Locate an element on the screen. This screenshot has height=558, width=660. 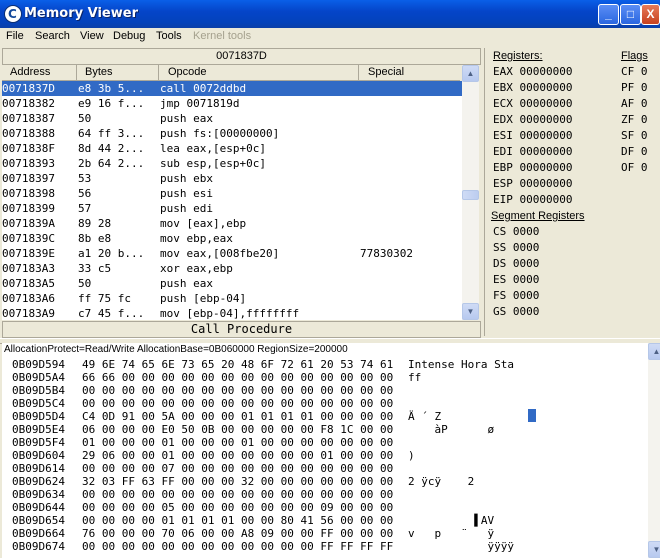
disasm-row: 00718387 50 push eax is located at coordinates (232, 118).